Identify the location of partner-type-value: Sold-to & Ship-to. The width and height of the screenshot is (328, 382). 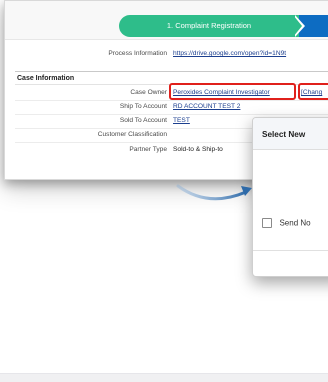
(198, 149).